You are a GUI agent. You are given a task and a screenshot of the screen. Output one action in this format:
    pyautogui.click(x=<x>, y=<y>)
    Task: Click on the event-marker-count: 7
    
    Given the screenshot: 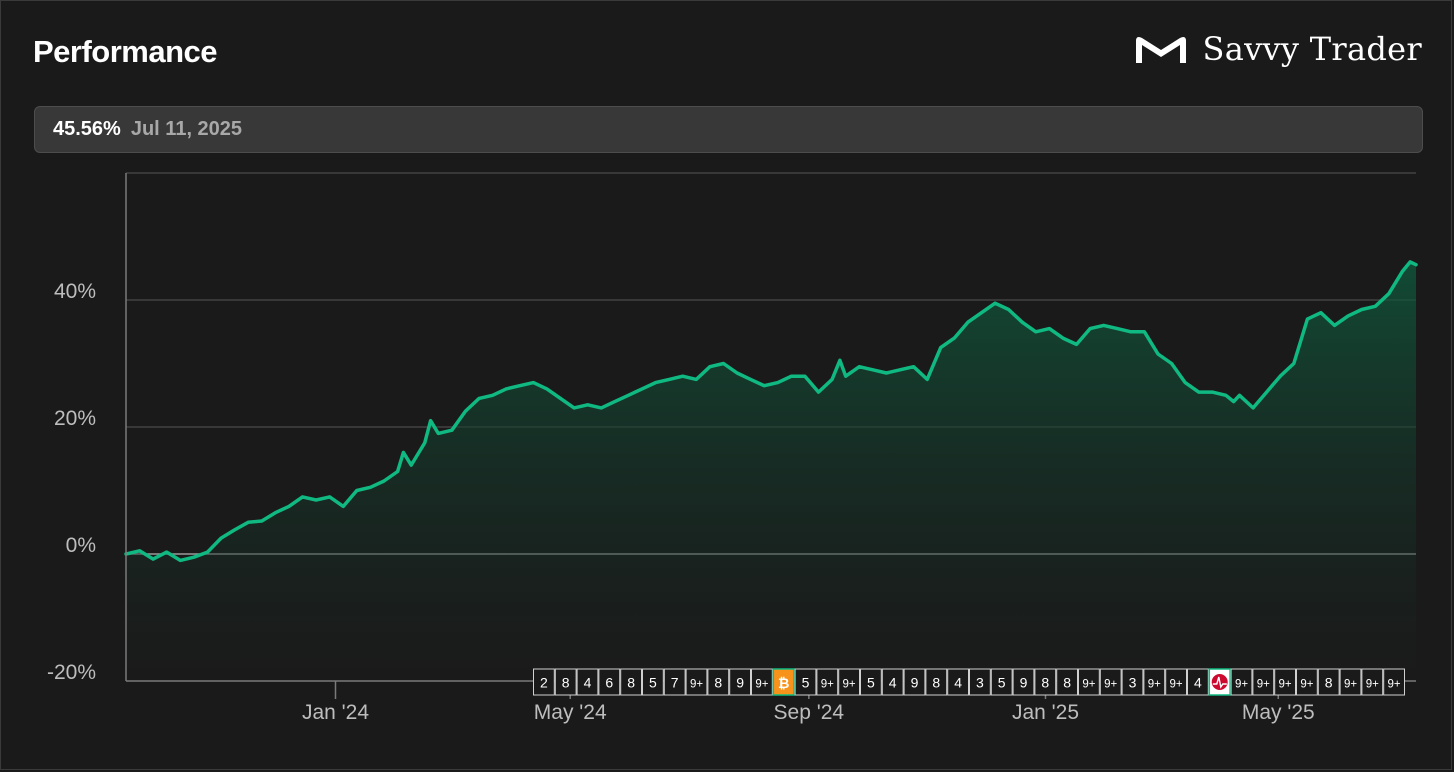 What is the action you would take?
    pyautogui.click(x=675, y=683)
    